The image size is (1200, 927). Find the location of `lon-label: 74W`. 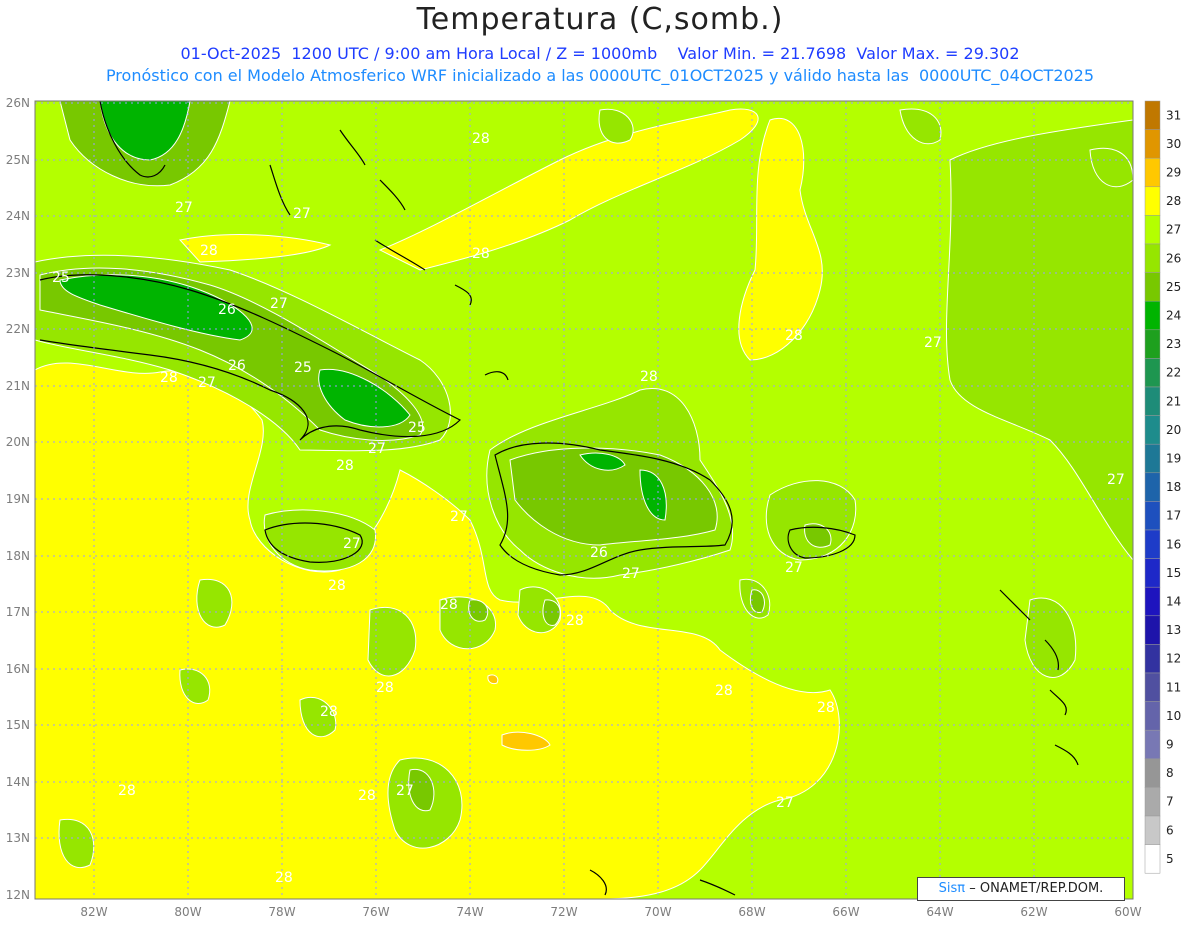

lon-label: 74W is located at coordinates (469, 912).